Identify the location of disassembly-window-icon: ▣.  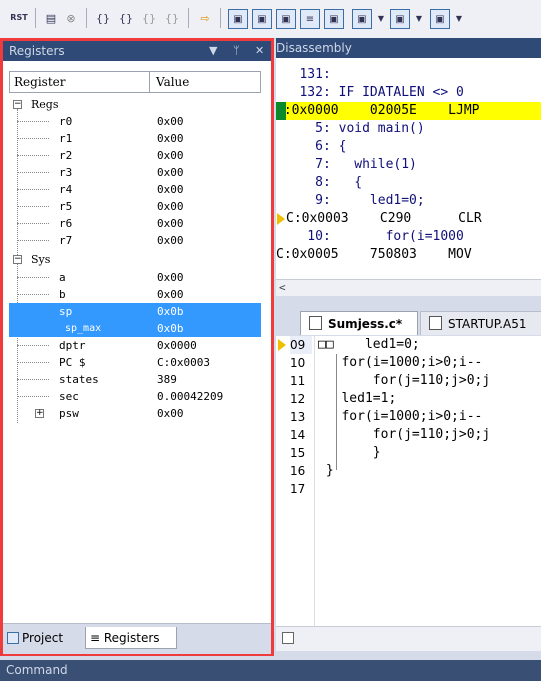
(262, 19).